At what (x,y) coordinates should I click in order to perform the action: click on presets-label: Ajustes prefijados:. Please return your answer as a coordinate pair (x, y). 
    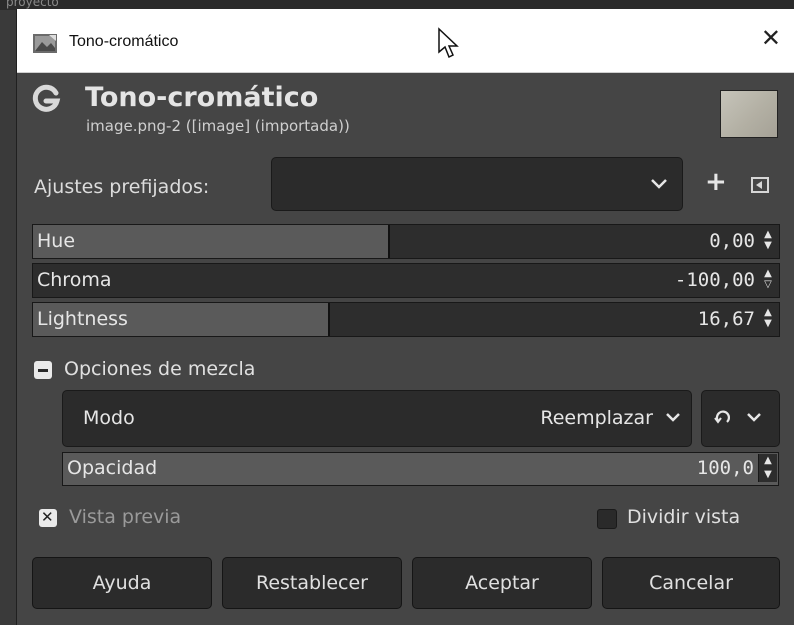
    Looking at the image, I should click on (122, 187).